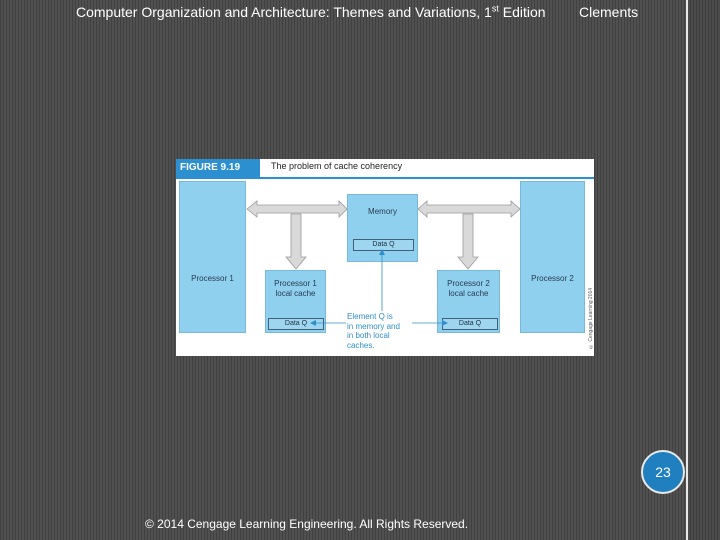  I want to click on figure-arrows, so click(383, 263).